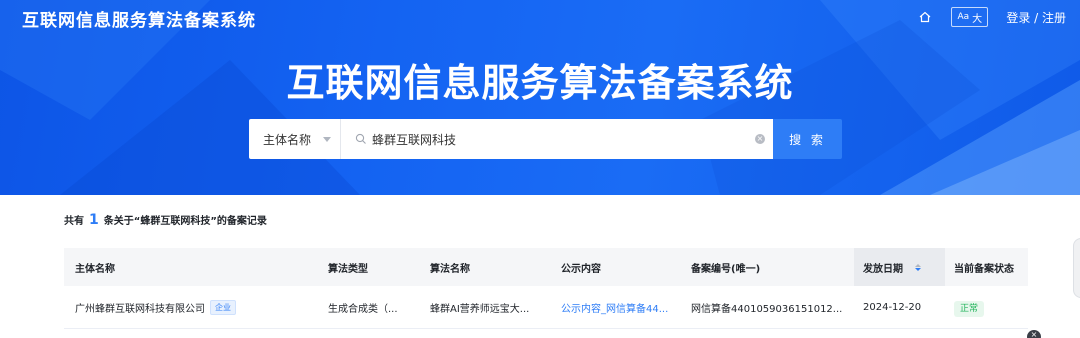 The width and height of the screenshot is (1080, 338). Describe the element at coordinates (969, 308) in the screenshot. I see `status-badge: 正常` at that location.